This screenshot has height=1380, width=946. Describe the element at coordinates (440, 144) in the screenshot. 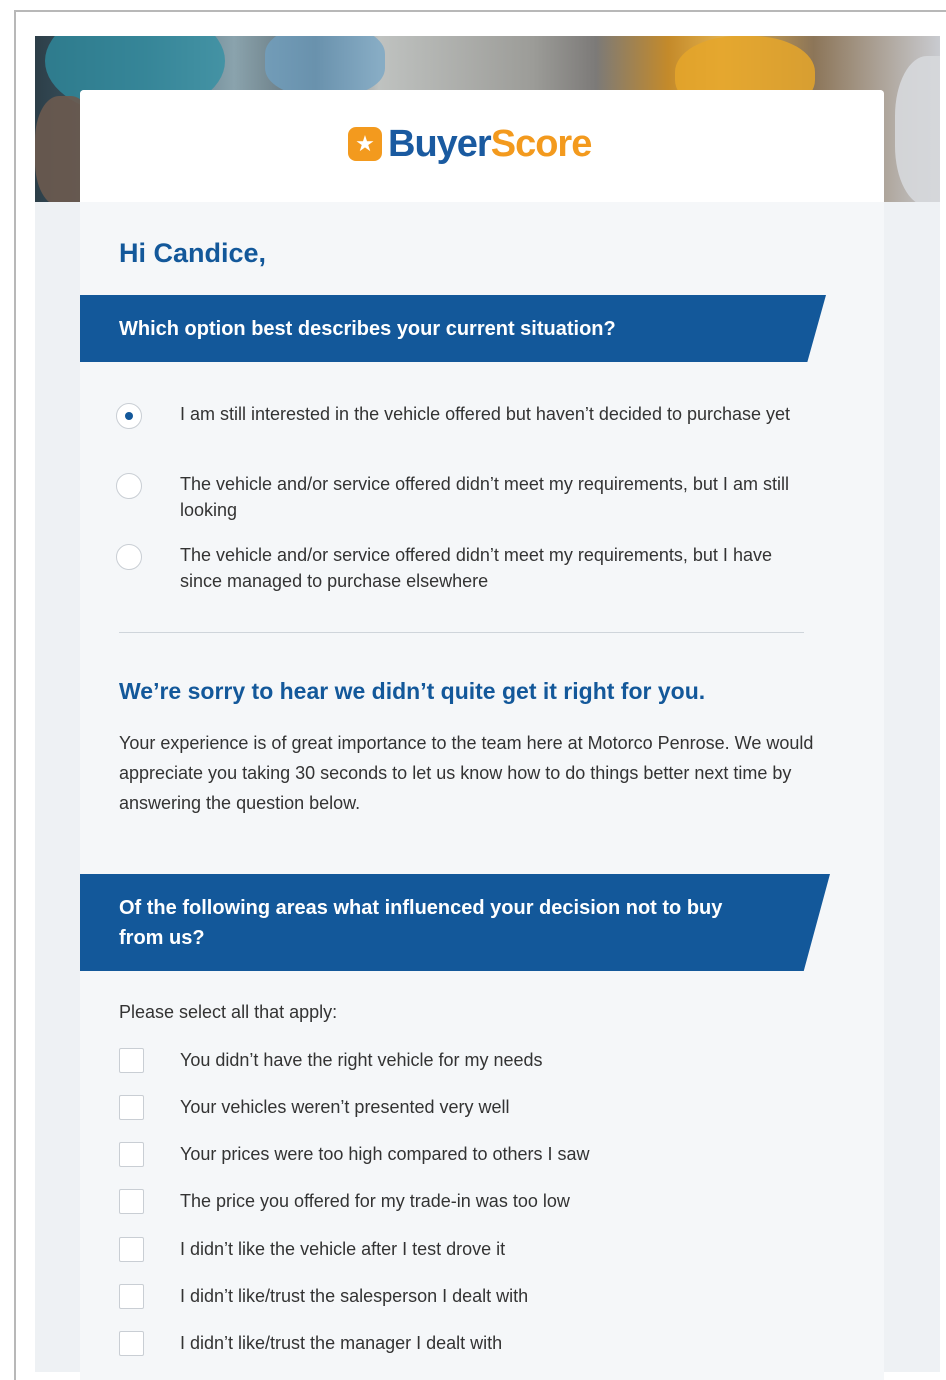

I see `brand-name-part1: Buyer` at that location.